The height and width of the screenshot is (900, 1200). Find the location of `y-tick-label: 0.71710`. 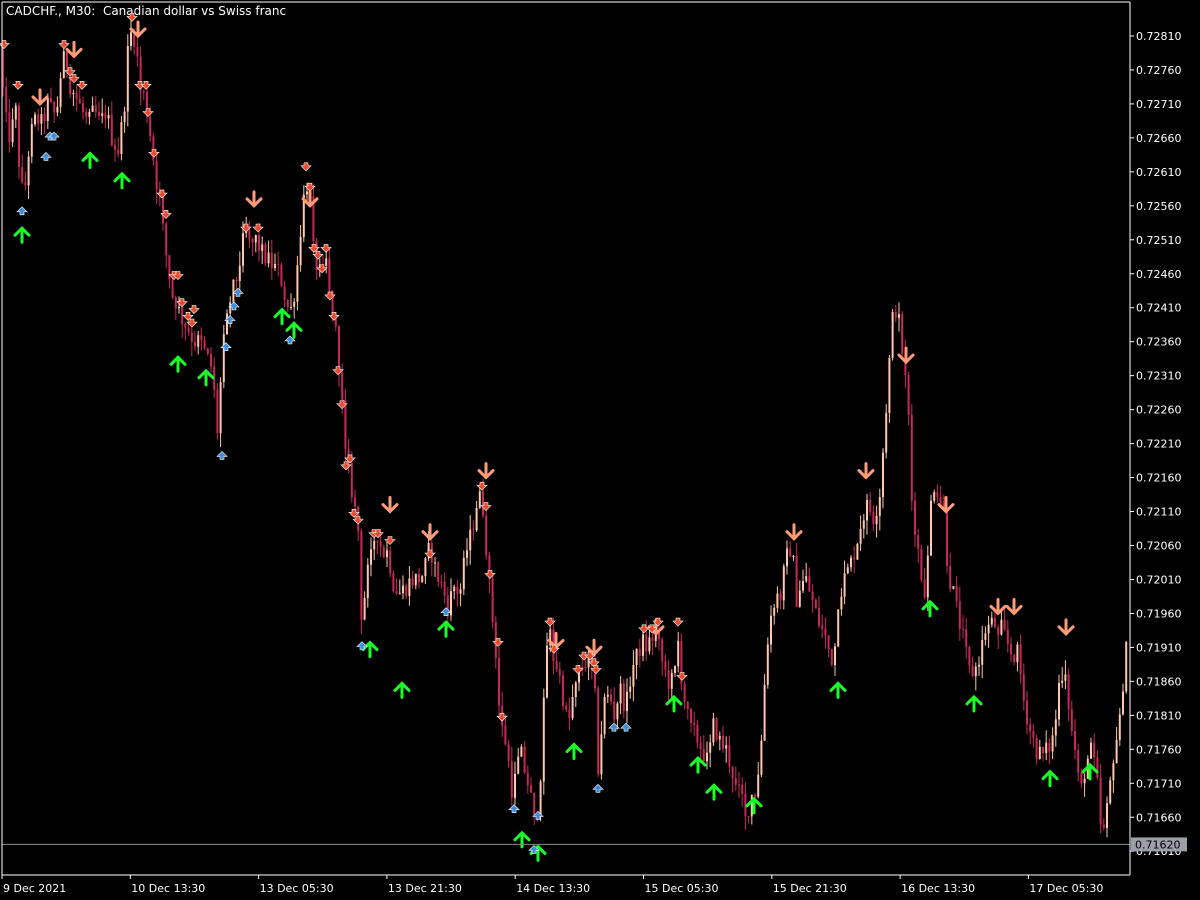

y-tick-label: 0.71710 is located at coordinates (1159, 783).